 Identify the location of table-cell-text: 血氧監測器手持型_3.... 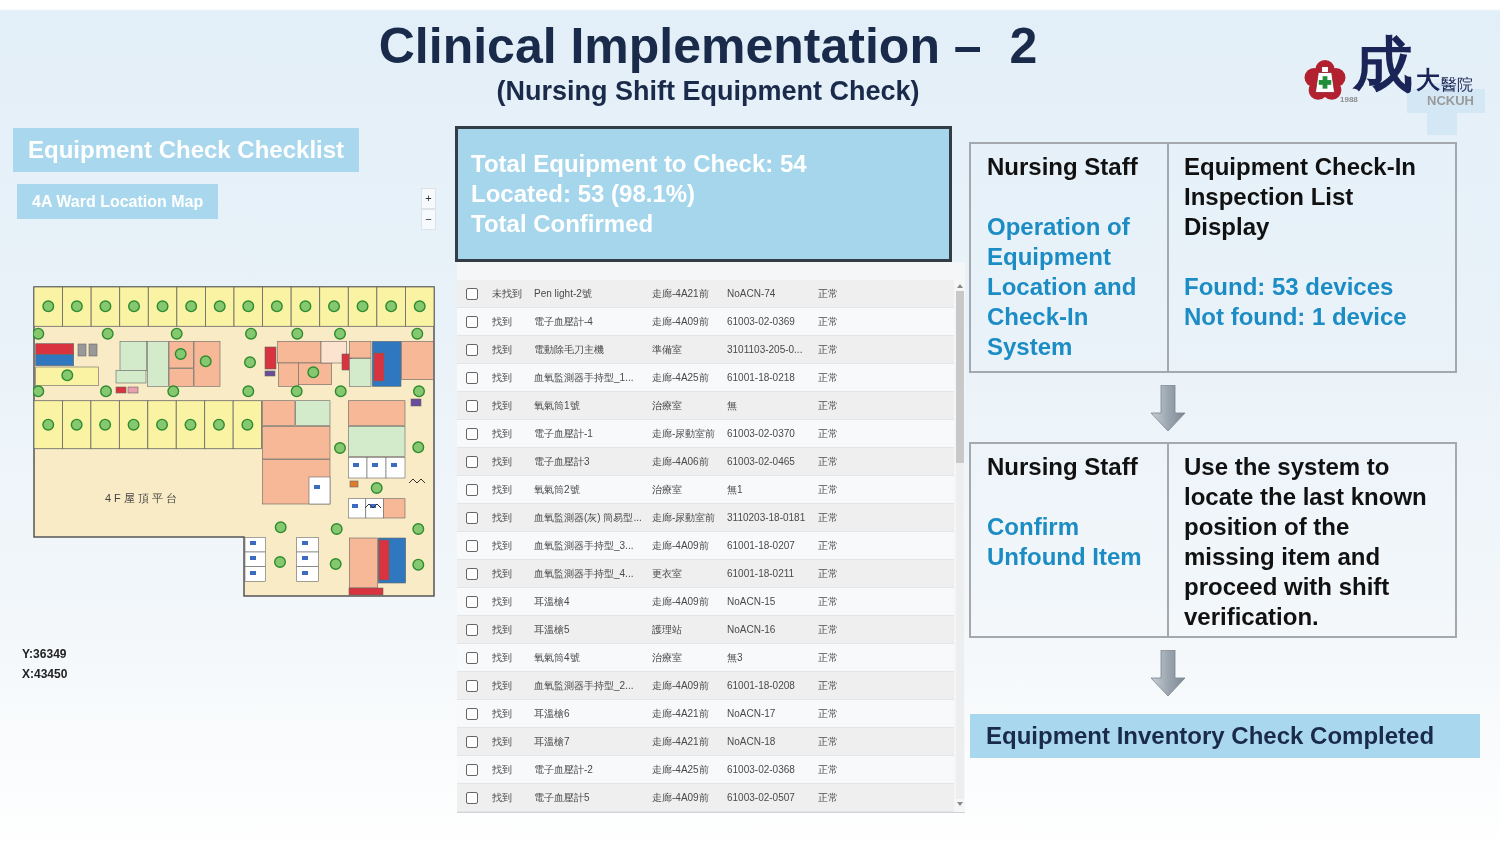
(584, 545).